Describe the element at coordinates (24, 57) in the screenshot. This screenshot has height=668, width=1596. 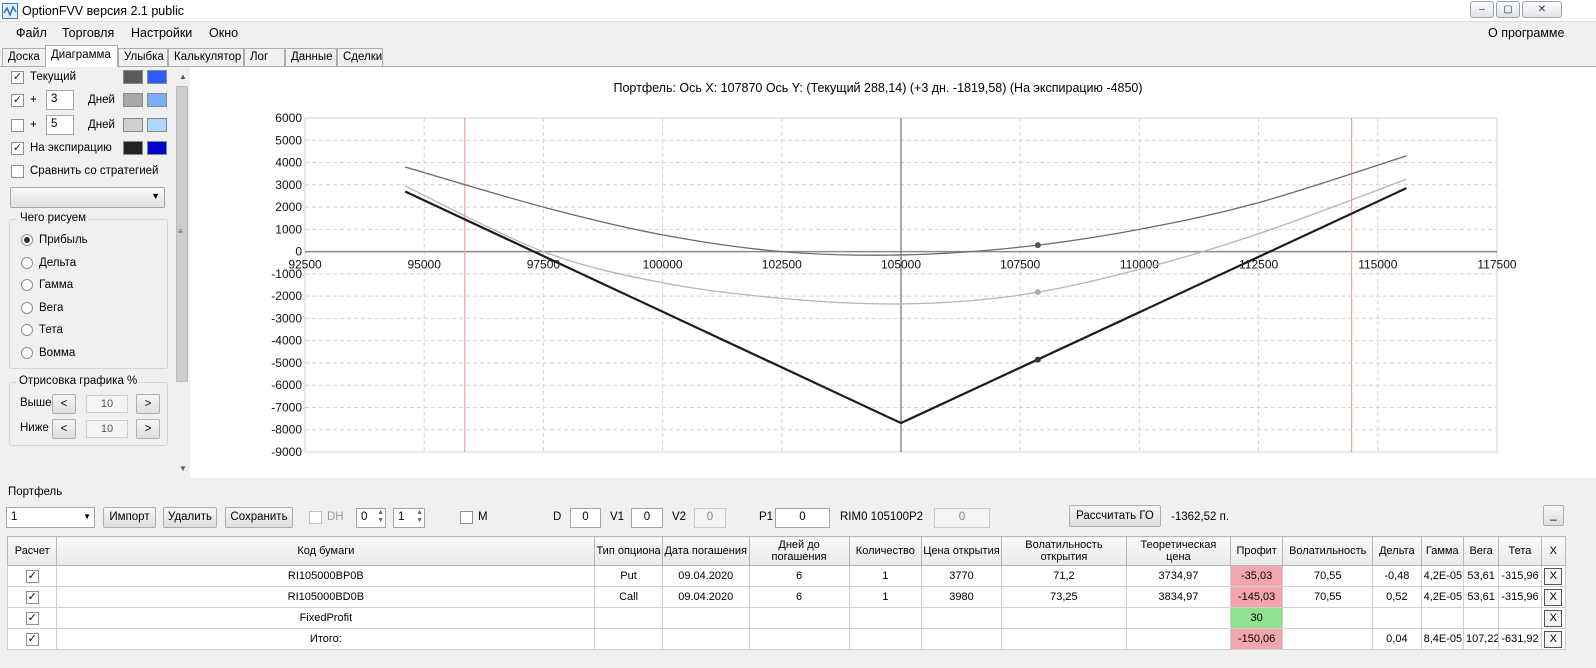
I see `tab-board: Доска` at that location.